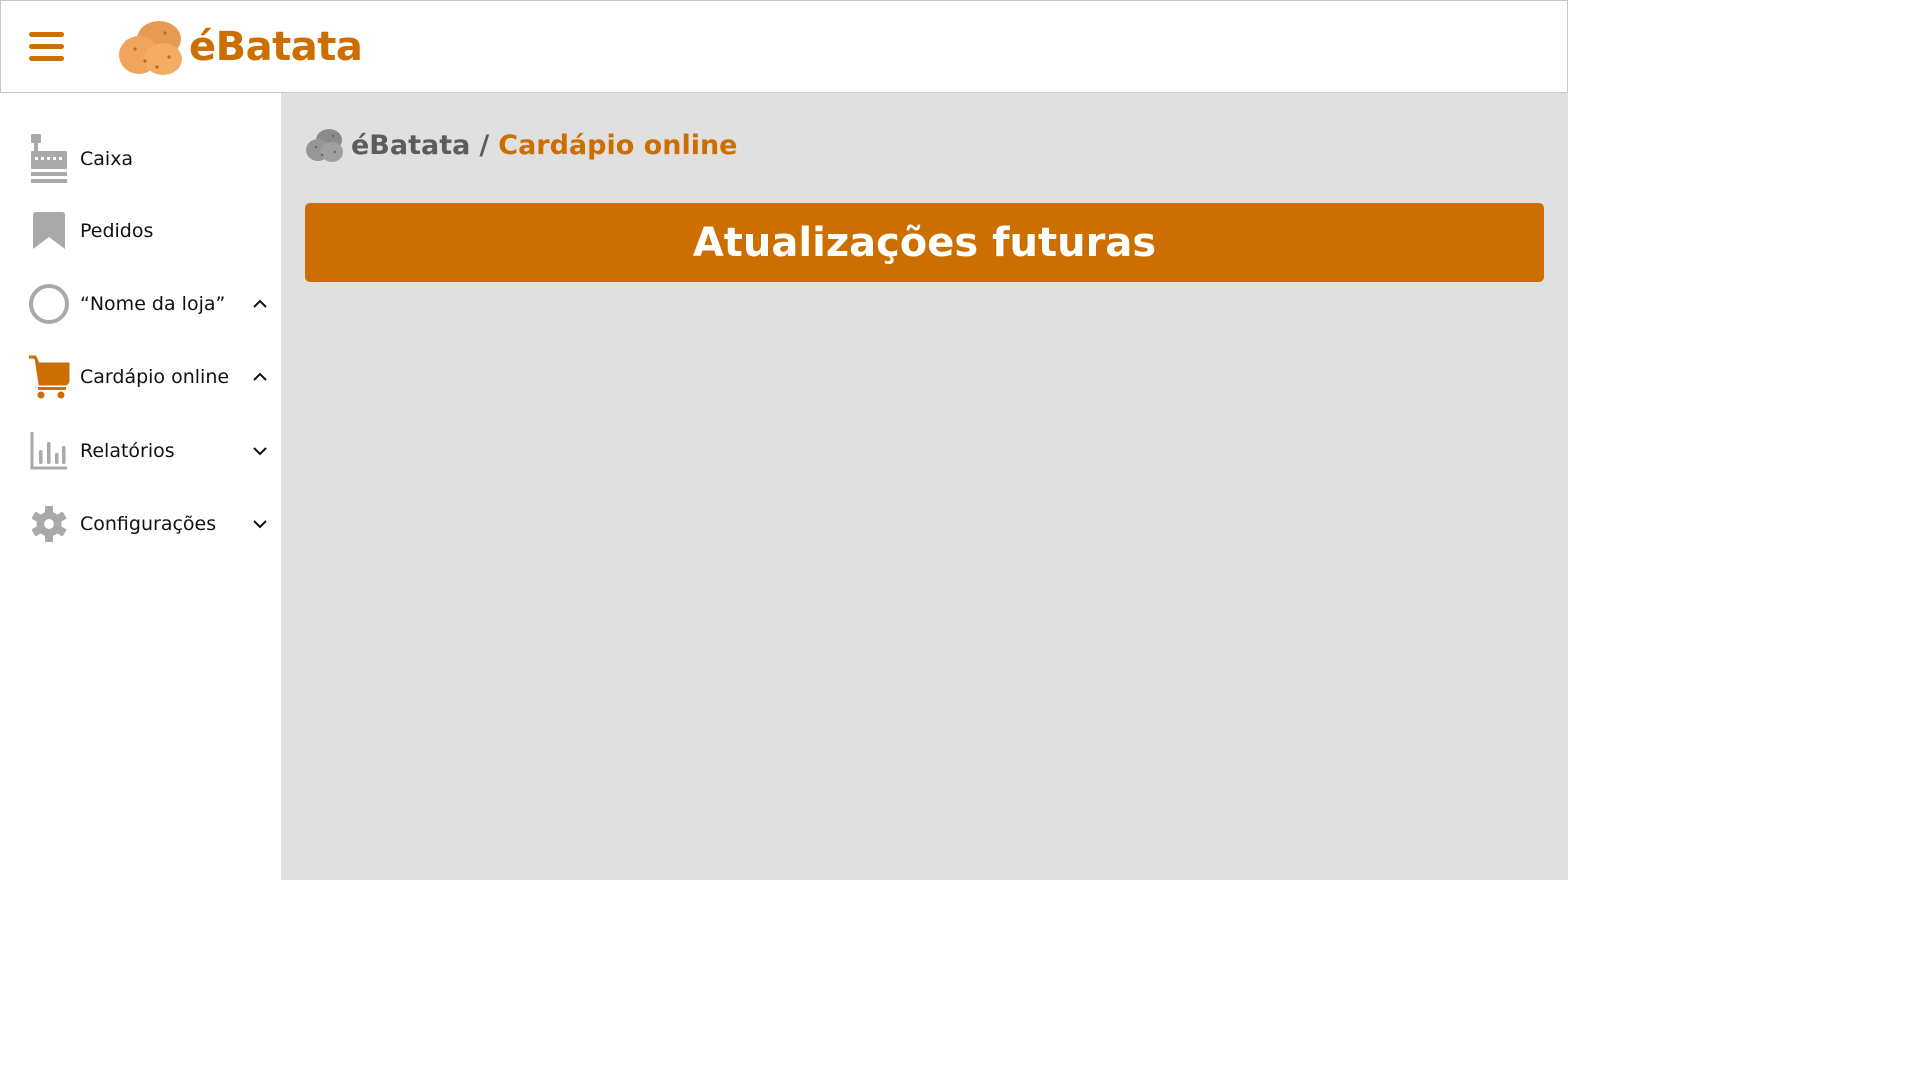 This screenshot has width=1920, height=1080. What do you see at coordinates (276, 47) in the screenshot?
I see `brand-name: éBatata` at bounding box center [276, 47].